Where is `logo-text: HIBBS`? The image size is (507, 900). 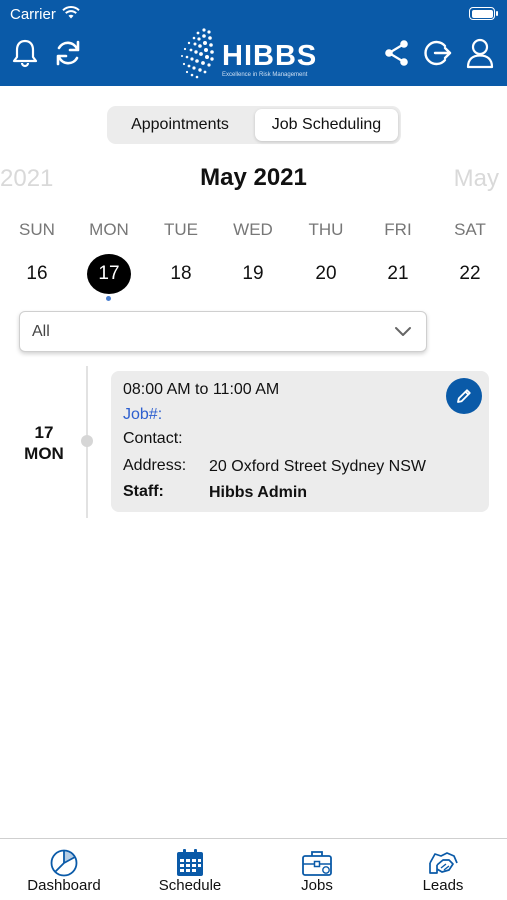
logo-text: HIBBS is located at coordinates (270, 56).